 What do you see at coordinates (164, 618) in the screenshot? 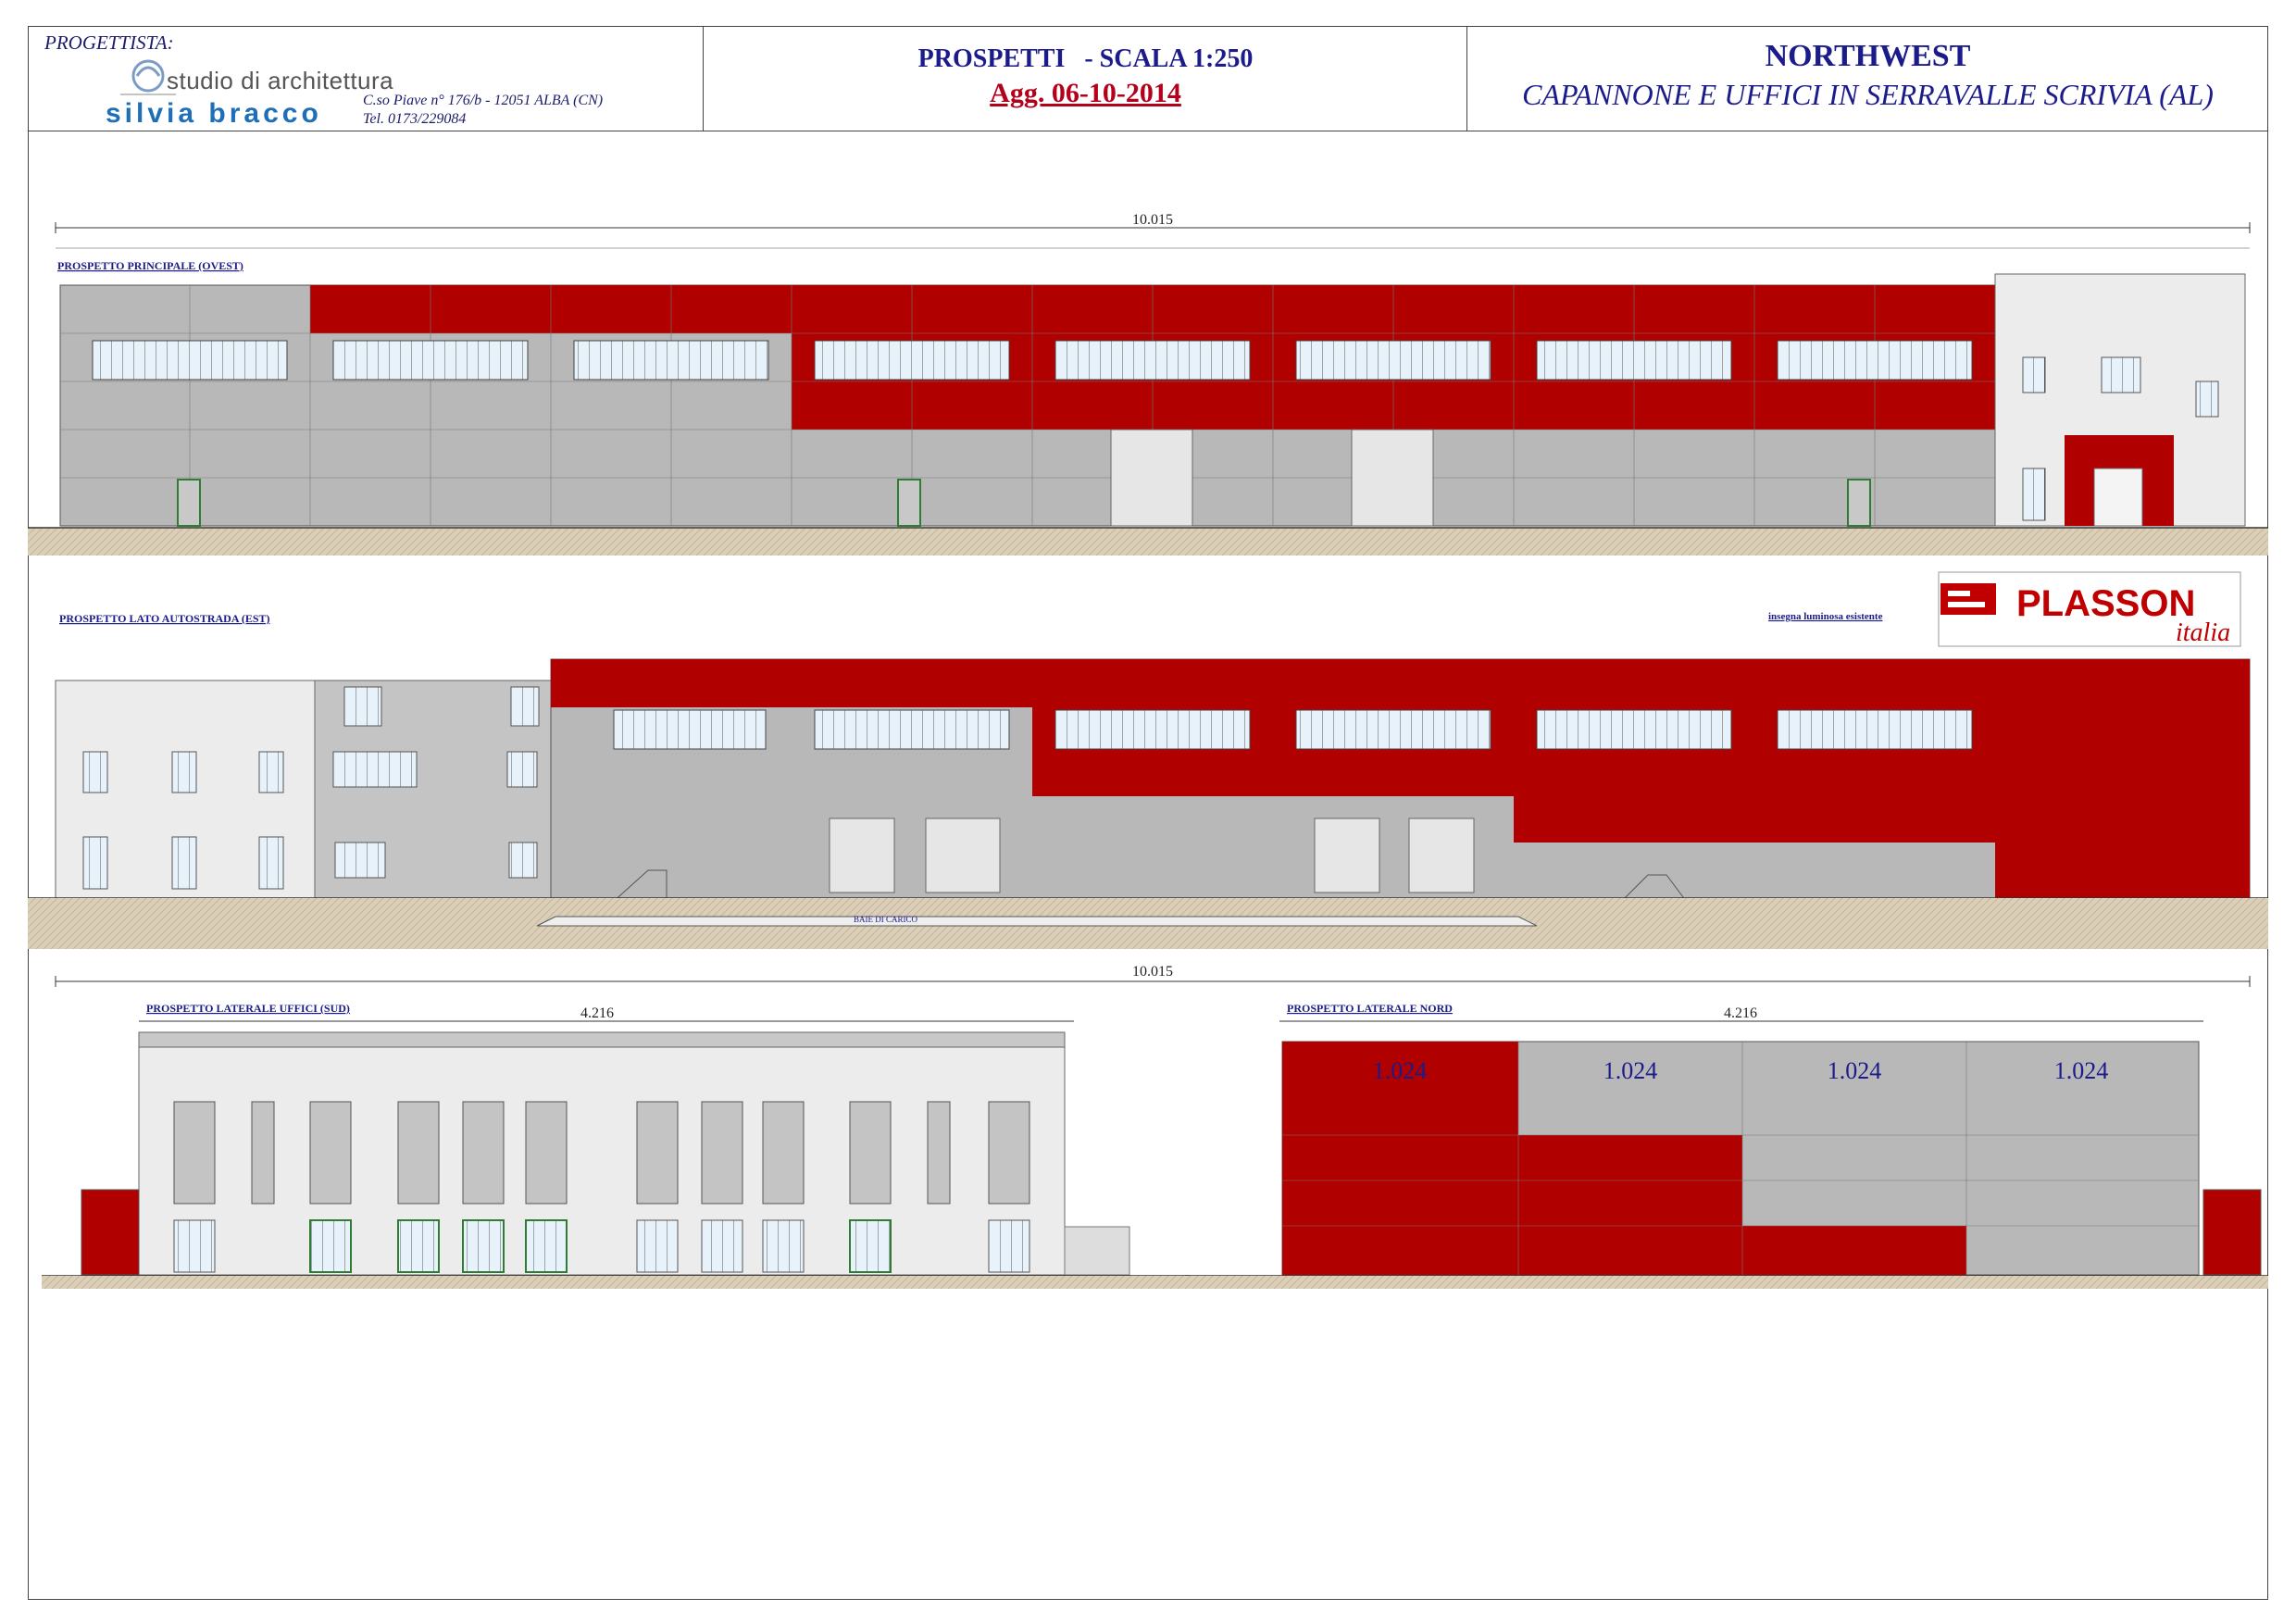
I see `east-label: PROSPETTO LATO AUTOSTRADA (EST)` at bounding box center [164, 618].